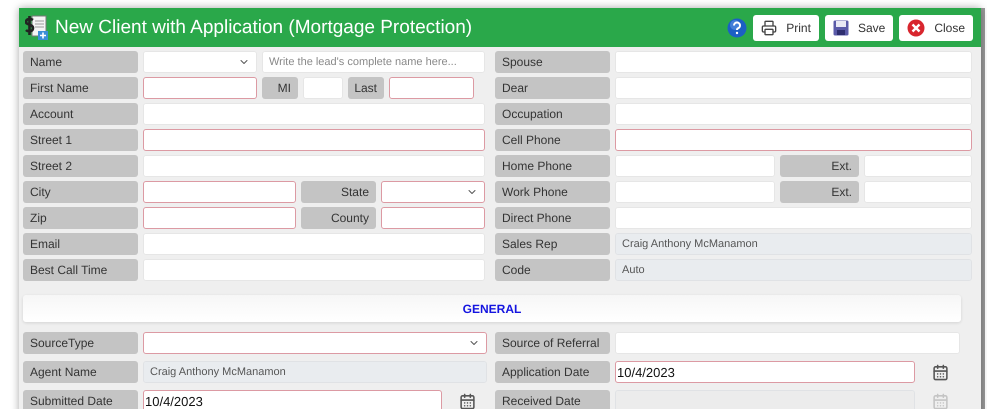 This screenshot has height=409, width=987. What do you see at coordinates (552, 192) in the screenshot?
I see `field-label: Work Phone` at bounding box center [552, 192].